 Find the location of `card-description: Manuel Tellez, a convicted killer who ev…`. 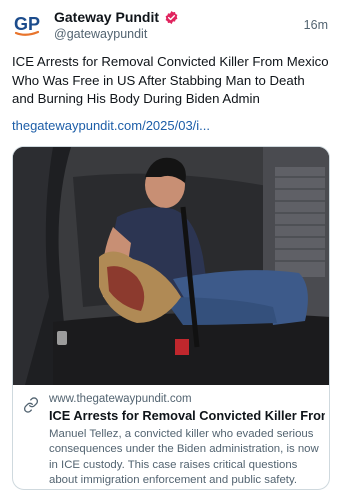

card-description: Manuel Tellez, a convicted killer who ev… is located at coordinates (184, 457).